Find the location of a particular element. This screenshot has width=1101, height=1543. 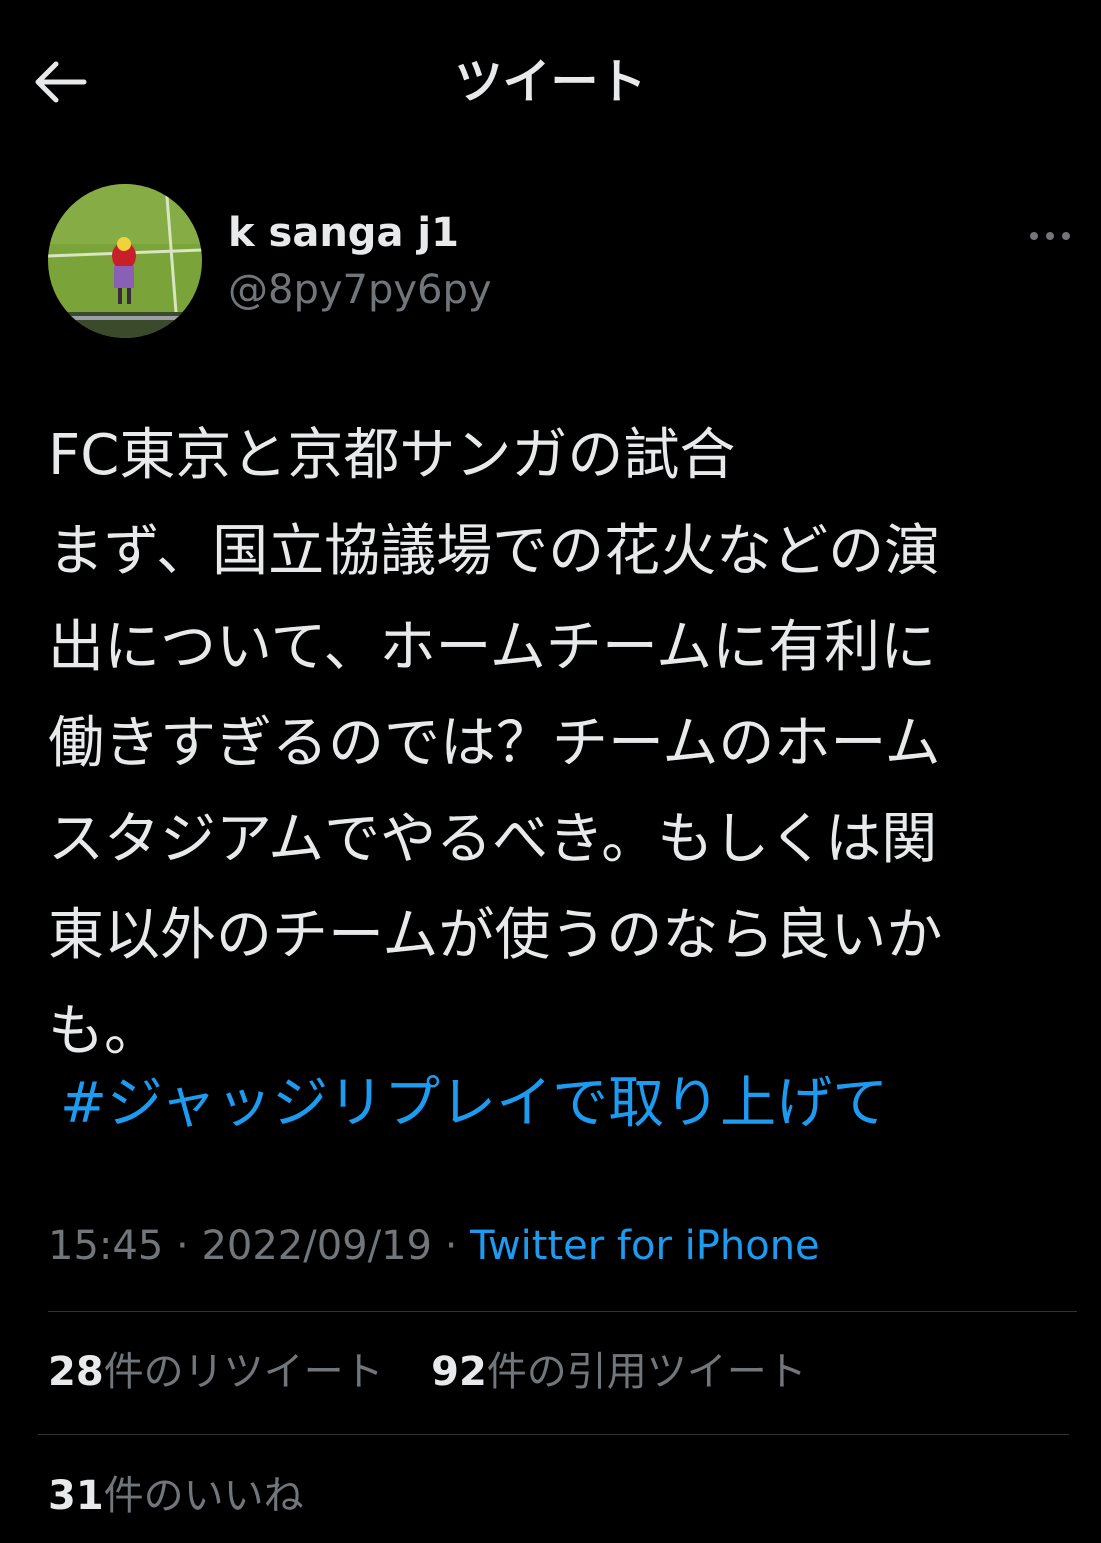

quotes-stat: 92件の引用ツイート is located at coordinates (619, 1372).